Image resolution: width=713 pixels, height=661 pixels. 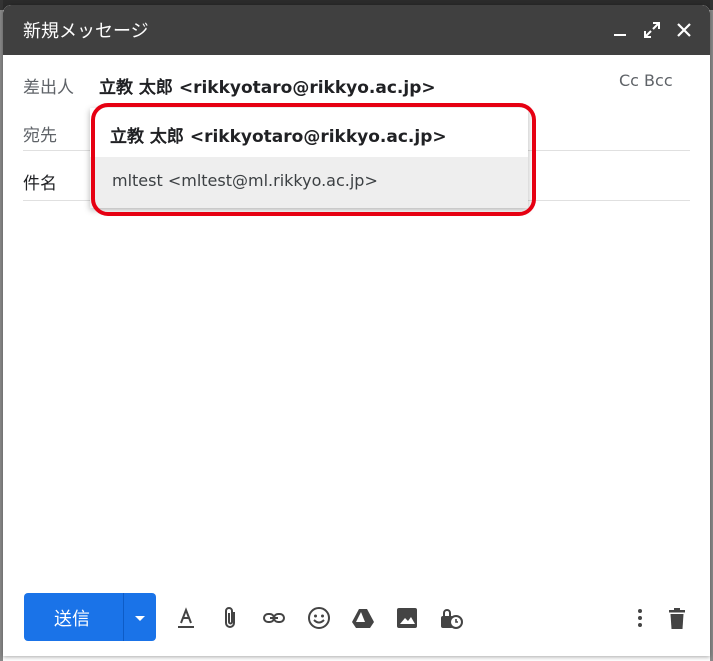 What do you see at coordinates (640, 618) in the screenshot?
I see `more-options-icon` at bounding box center [640, 618].